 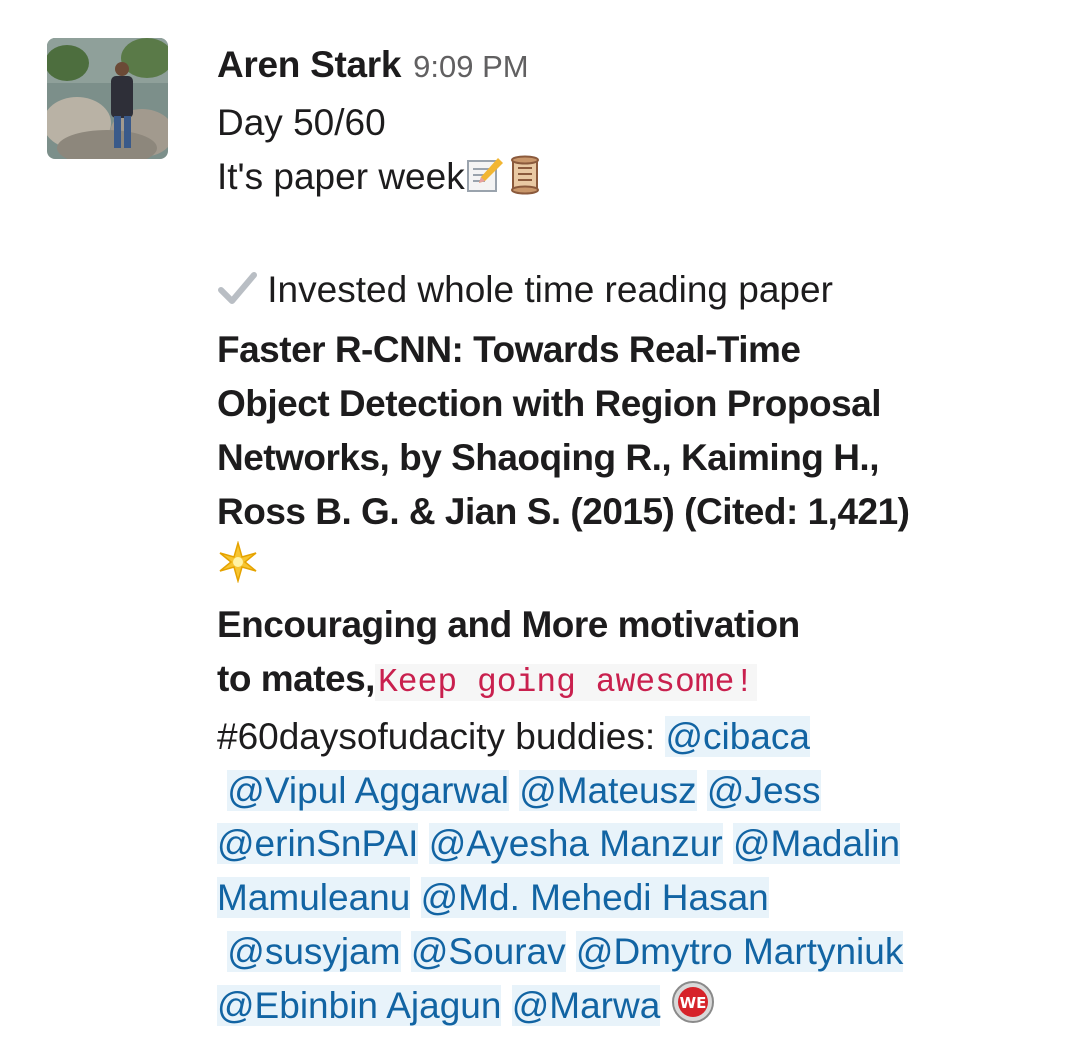 What do you see at coordinates (309, 65) in the screenshot?
I see `author-name: Aren Stark` at bounding box center [309, 65].